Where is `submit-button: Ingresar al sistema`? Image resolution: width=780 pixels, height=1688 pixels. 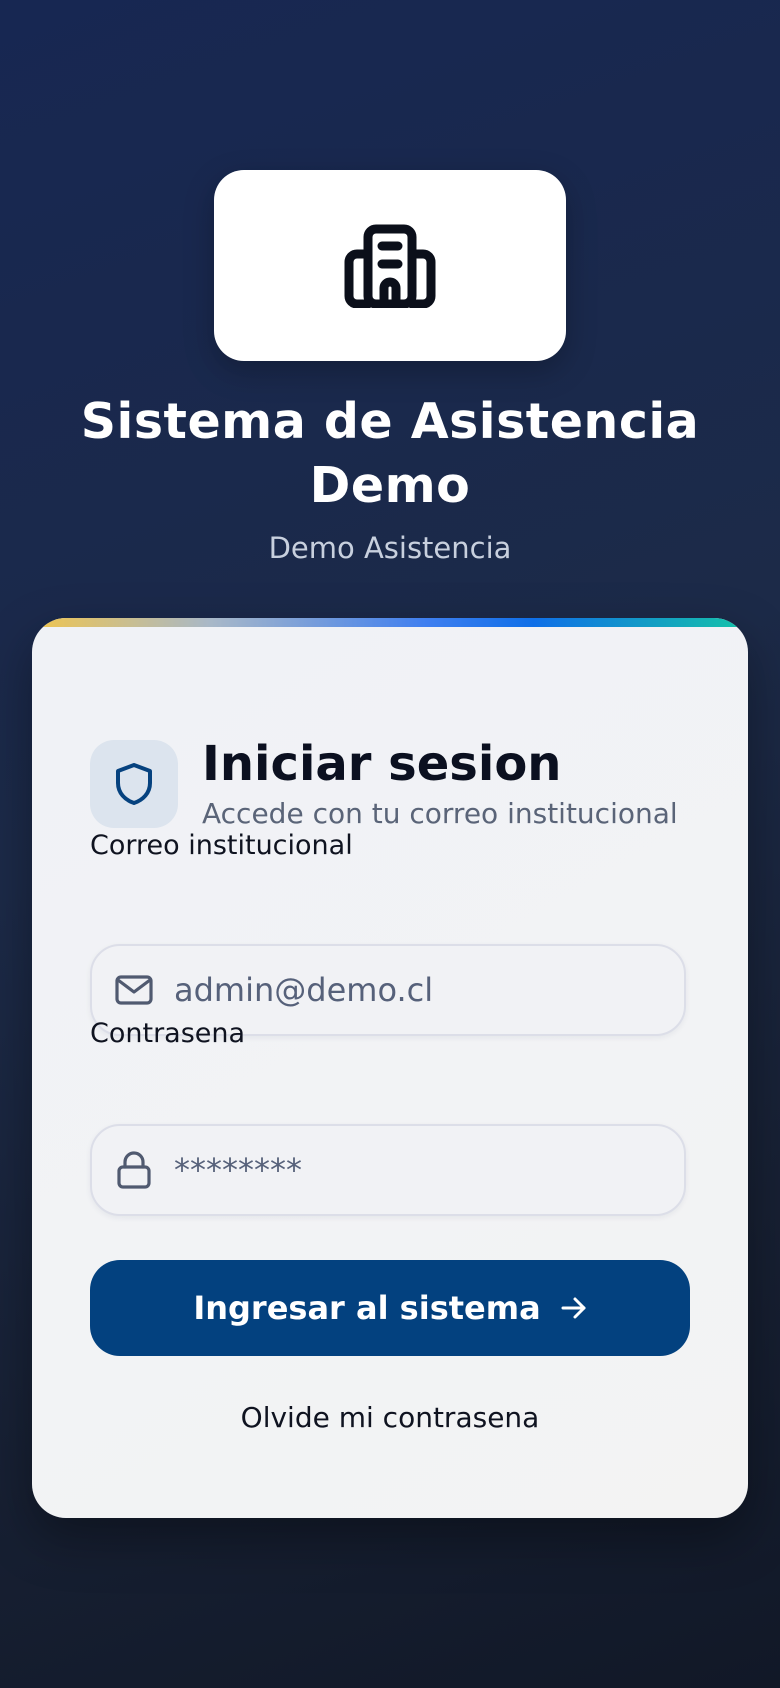 submit-button: Ingresar al sistema is located at coordinates (390, 1308).